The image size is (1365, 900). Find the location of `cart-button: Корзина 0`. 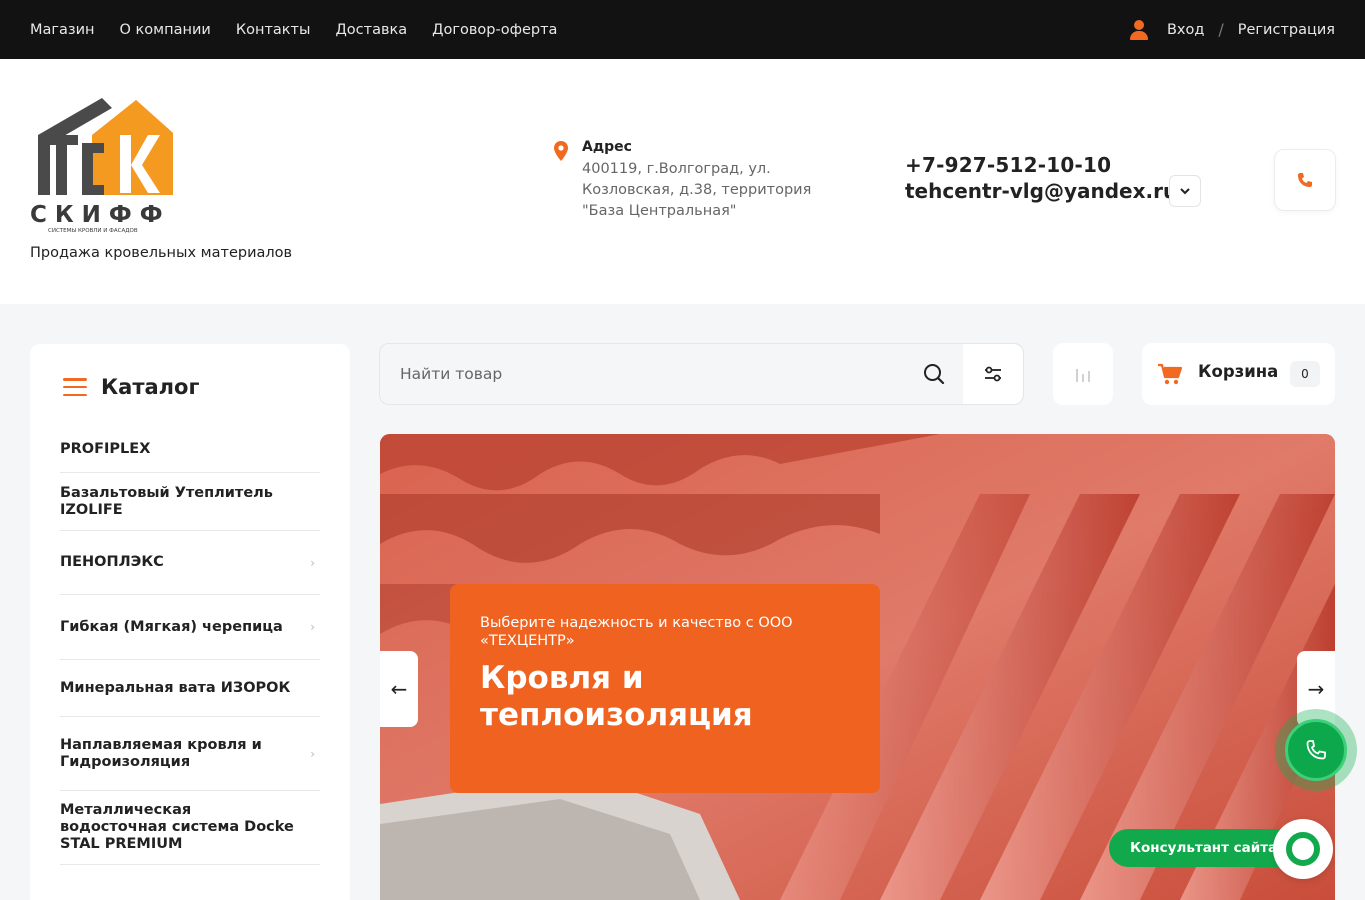

cart-button: Корзина 0 is located at coordinates (1238, 374).